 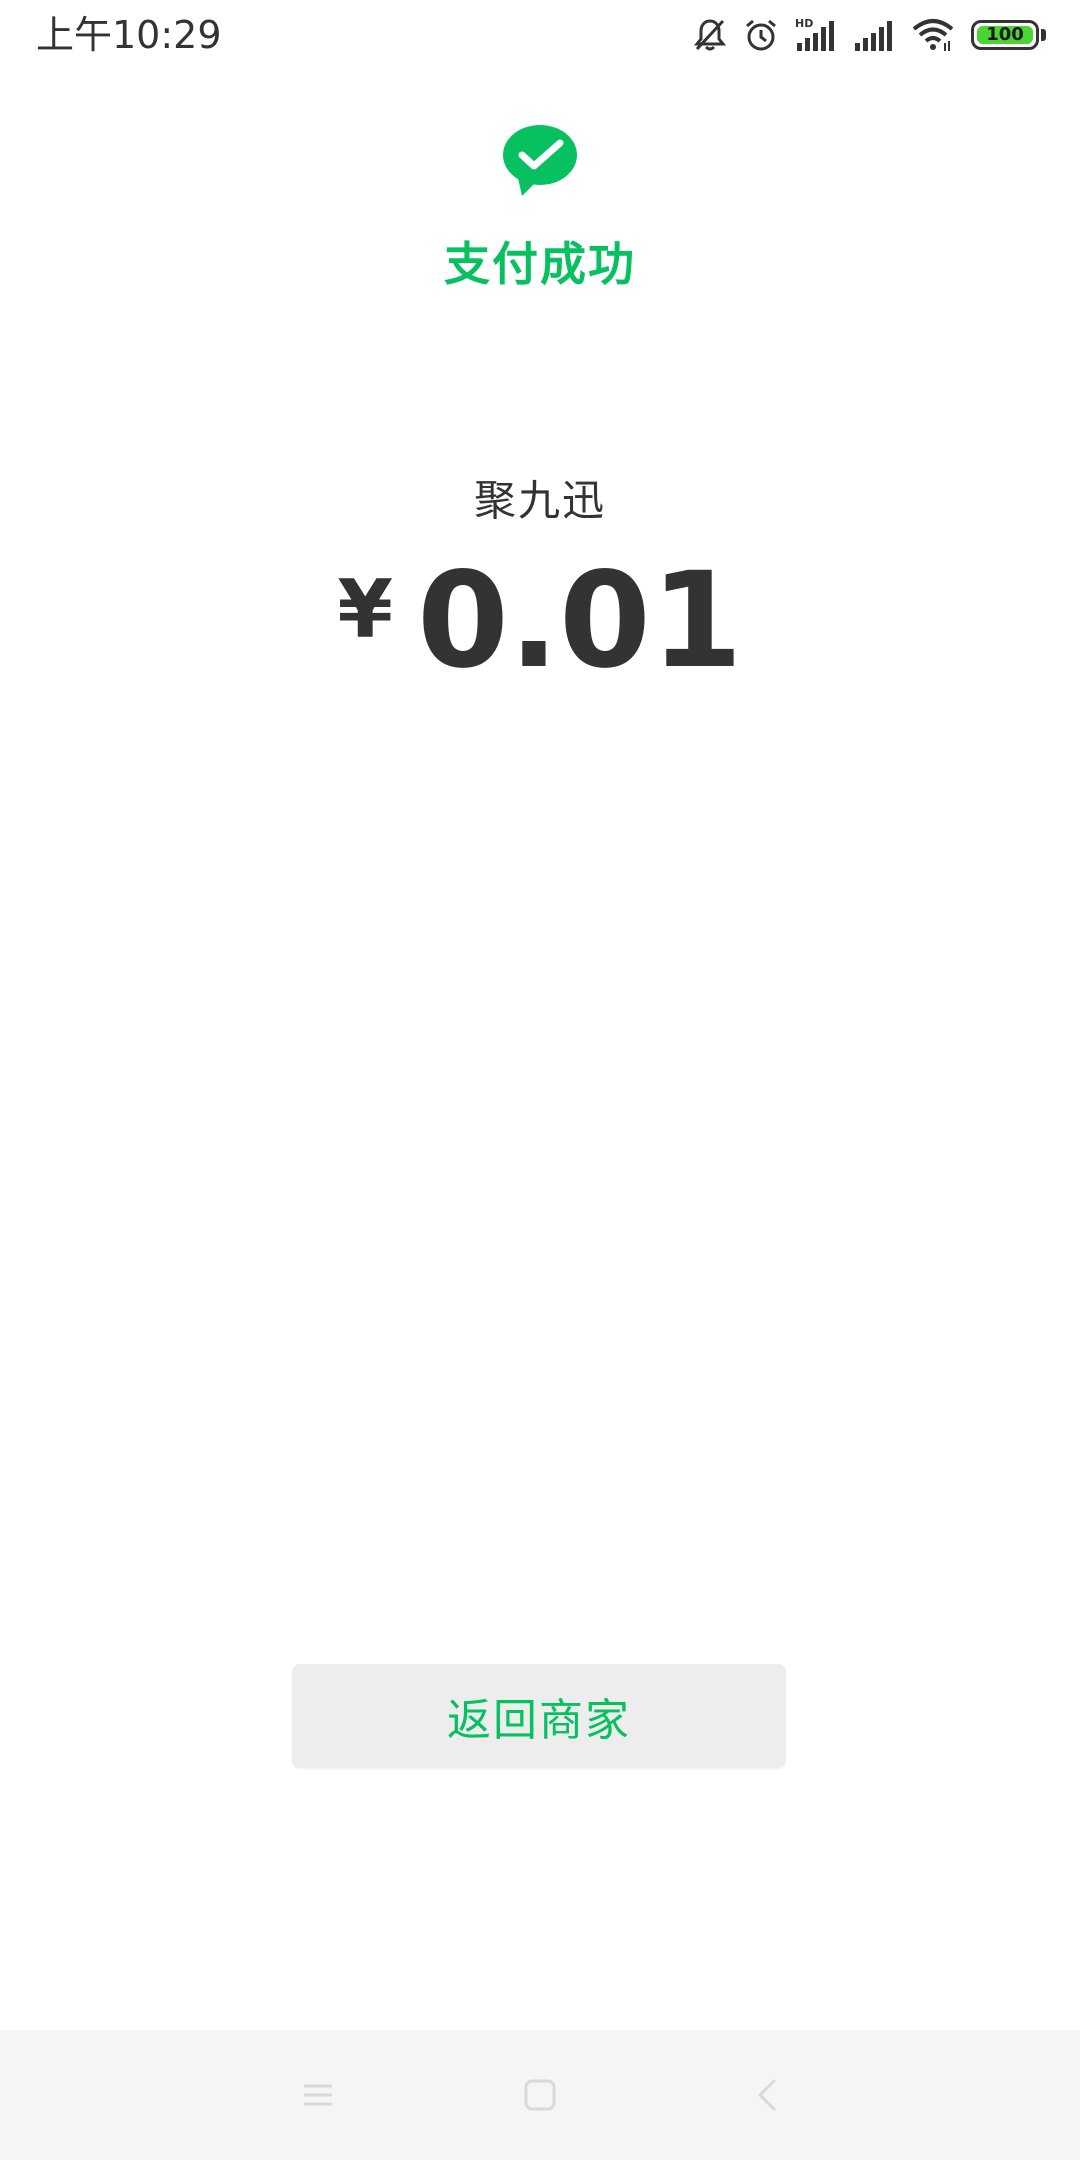 What do you see at coordinates (365, 609) in the screenshot?
I see `currency-symbol: ¥` at bounding box center [365, 609].